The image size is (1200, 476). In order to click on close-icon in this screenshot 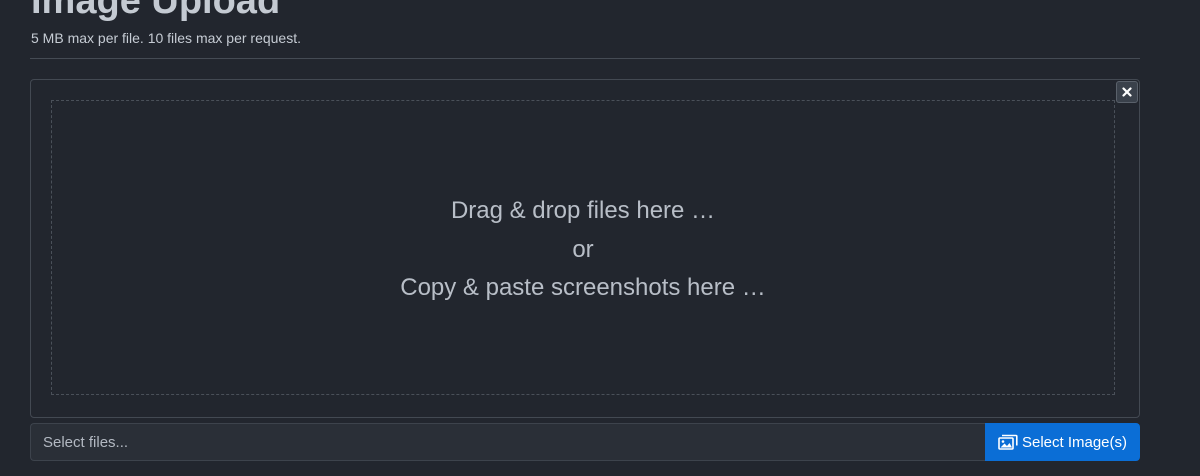, I will do `click(1127, 92)`.